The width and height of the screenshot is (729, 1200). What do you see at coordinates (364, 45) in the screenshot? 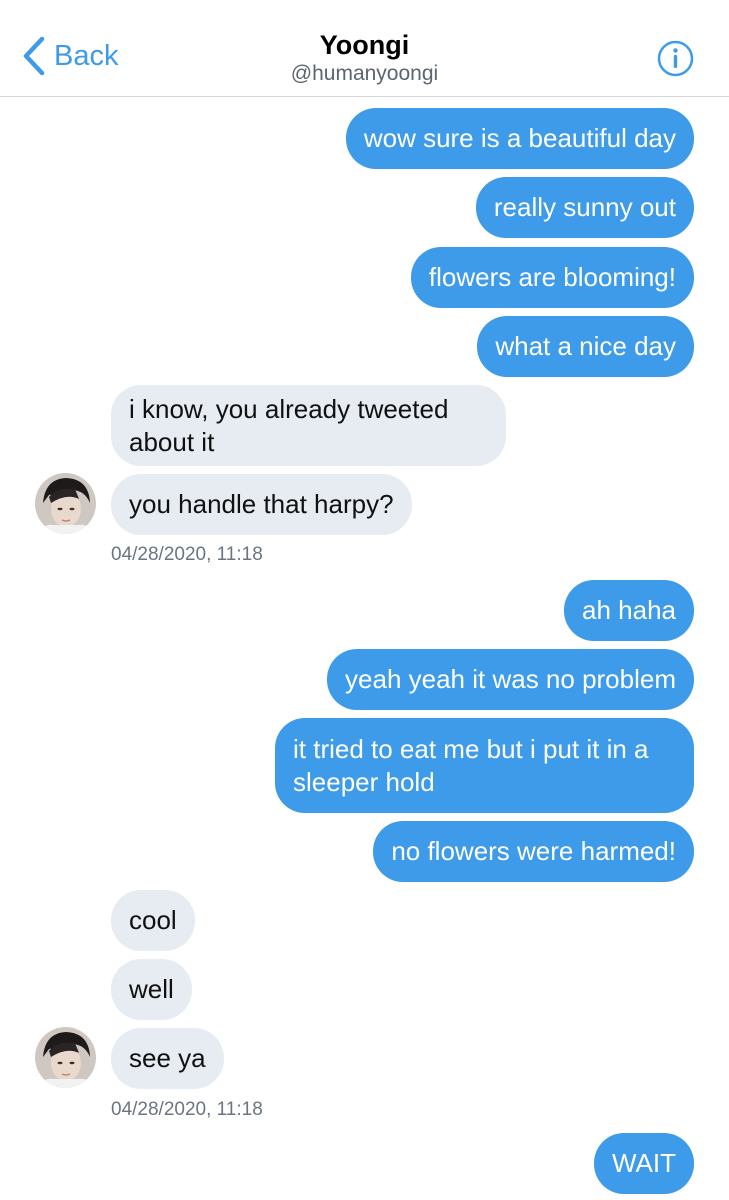
I see `contact-name: Yoongi` at bounding box center [364, 45].